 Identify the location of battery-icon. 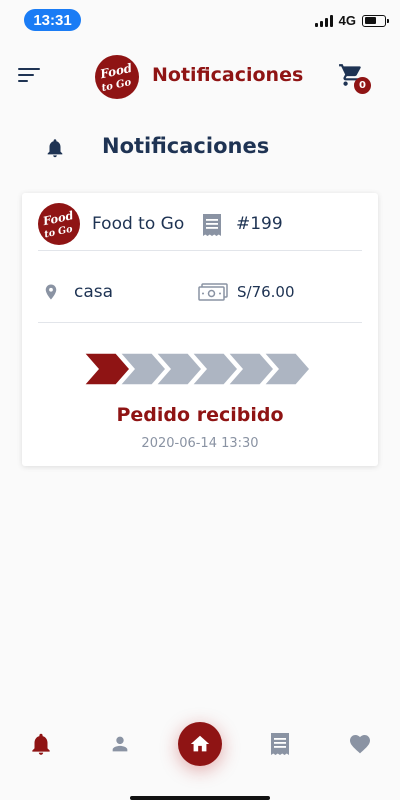
(375, 20).